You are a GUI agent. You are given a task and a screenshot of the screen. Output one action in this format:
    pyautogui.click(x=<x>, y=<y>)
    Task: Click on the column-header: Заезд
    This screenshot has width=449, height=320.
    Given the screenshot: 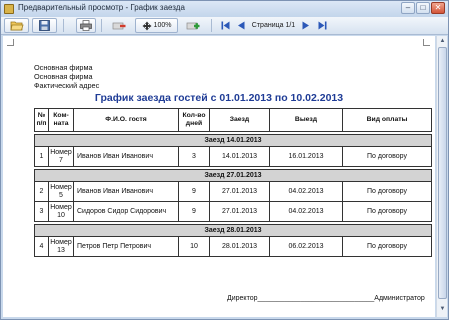 What is the action you would take?
    pyautogui.click(x=239, y=120)
    